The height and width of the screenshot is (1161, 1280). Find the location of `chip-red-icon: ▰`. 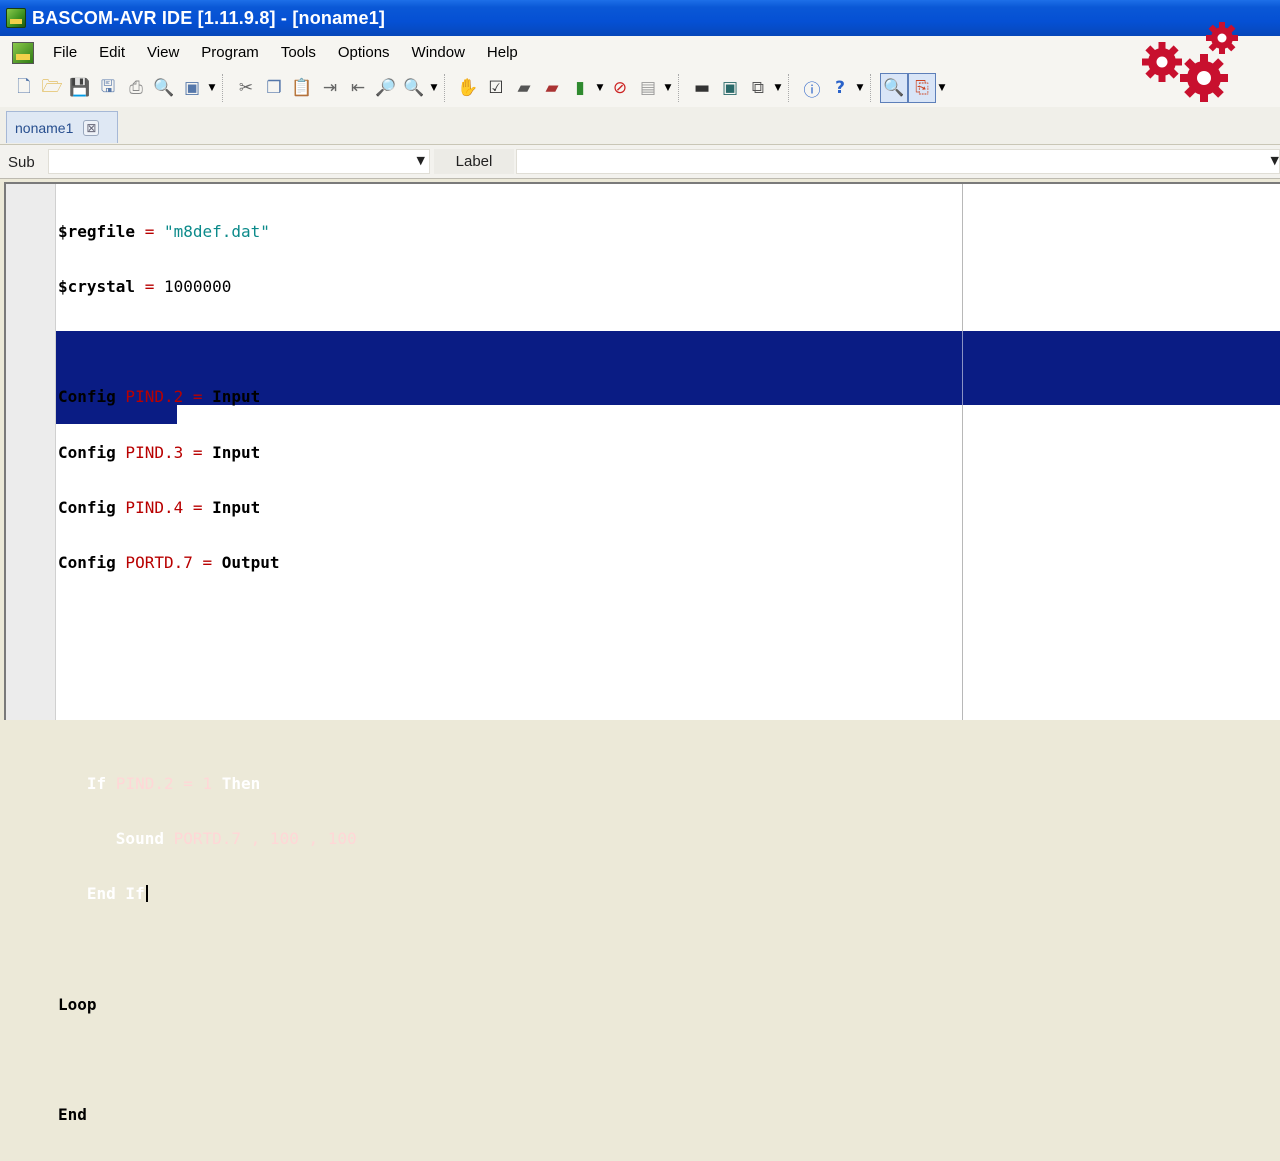

chip-red-icon: ▰ is located at coordinates (552, 88).